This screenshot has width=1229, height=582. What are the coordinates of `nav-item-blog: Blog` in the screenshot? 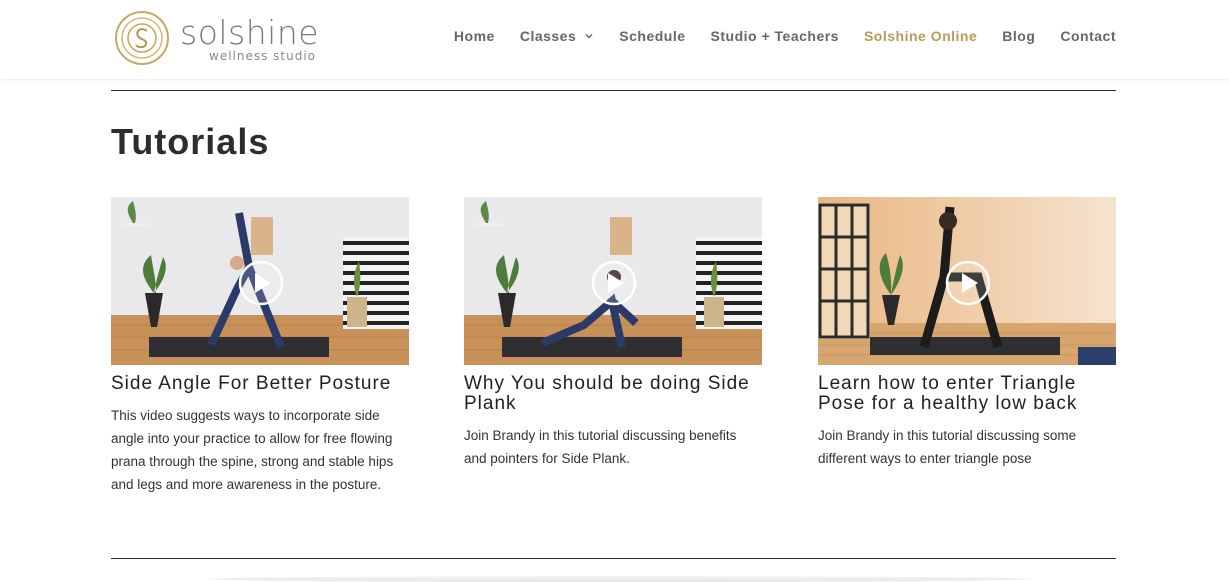 It's located at (1018, 36).